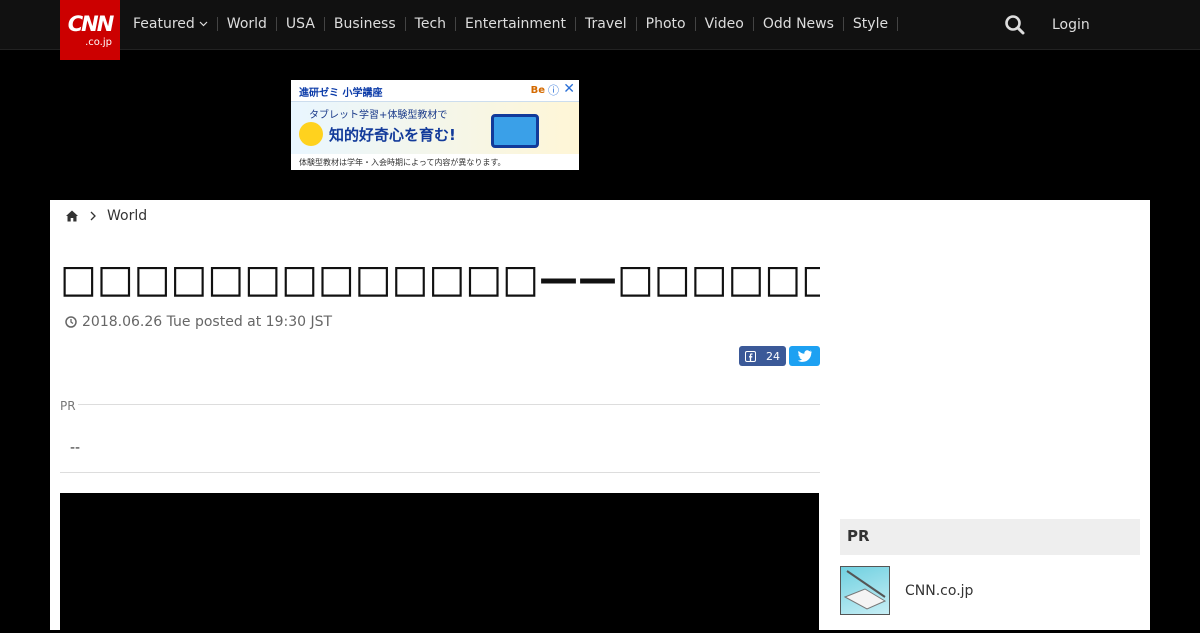  I want to click on article-date: 2018.06.26 Tue posted at 19:30 JST, so click(198, 322).